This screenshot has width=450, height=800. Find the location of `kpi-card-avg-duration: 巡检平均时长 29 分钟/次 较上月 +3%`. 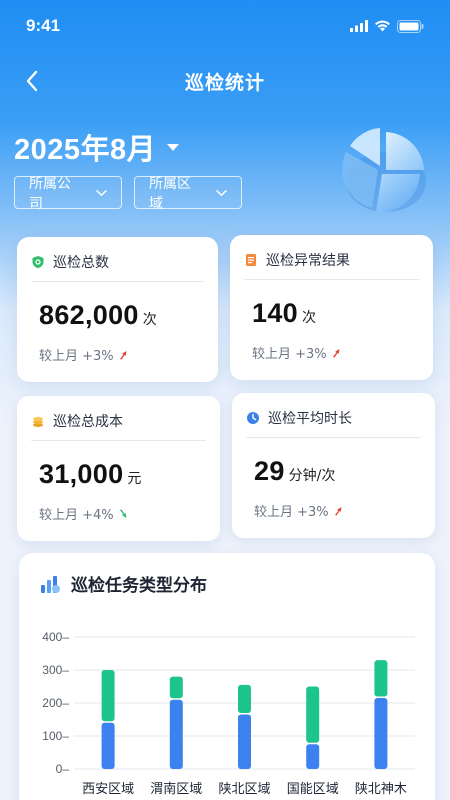

kpi-card-avg-duration: 巡检平均时长 29 分钟/次 较上月 +3% is located at coordinates (333, 465).